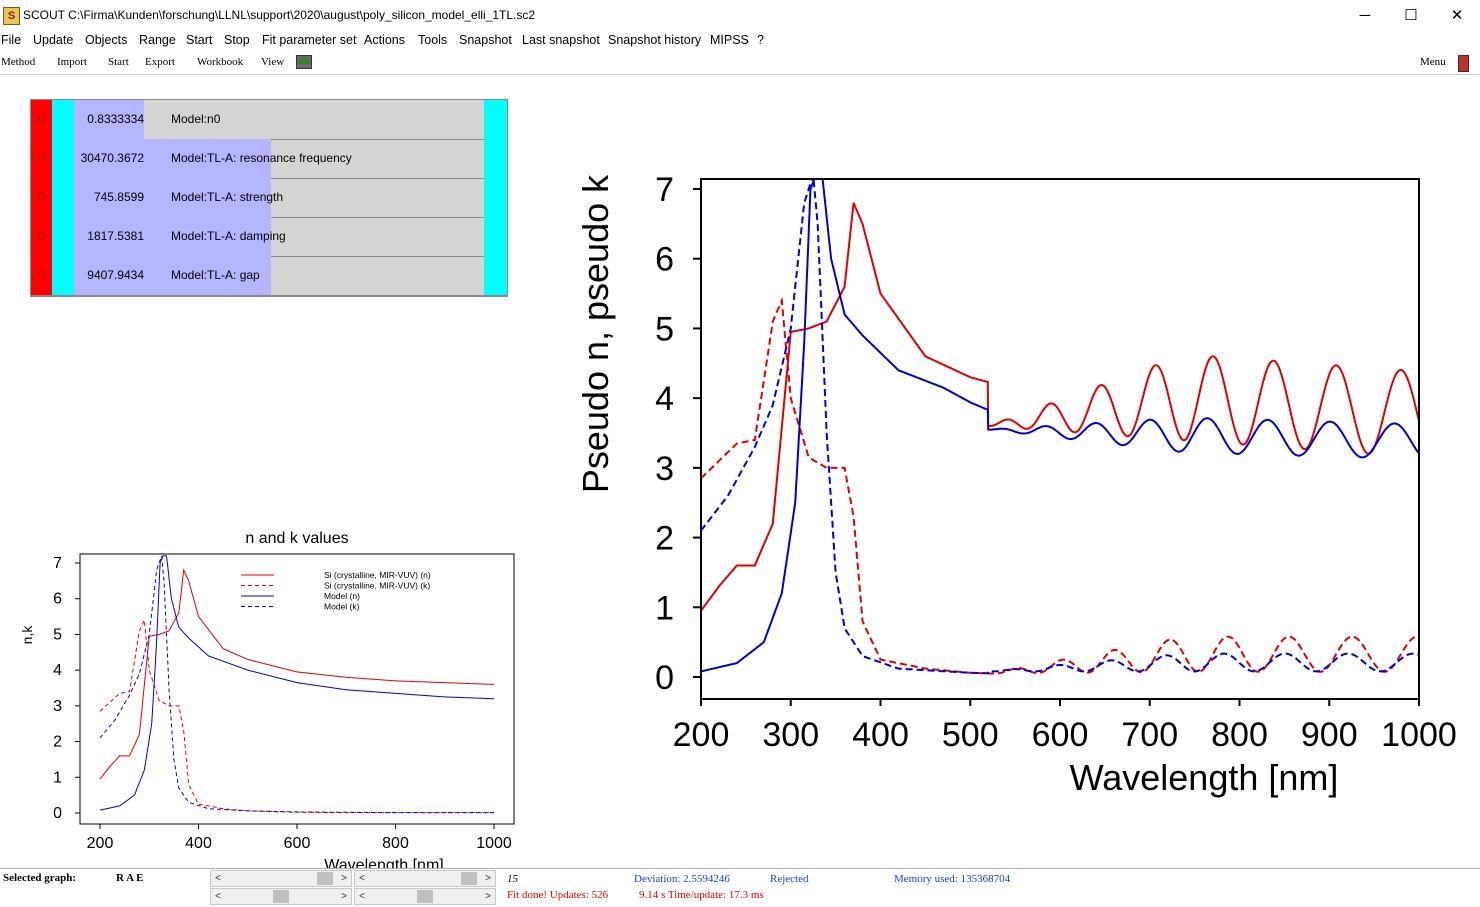  I want to click on parameter-value: 745.8599, so click(109, 197).